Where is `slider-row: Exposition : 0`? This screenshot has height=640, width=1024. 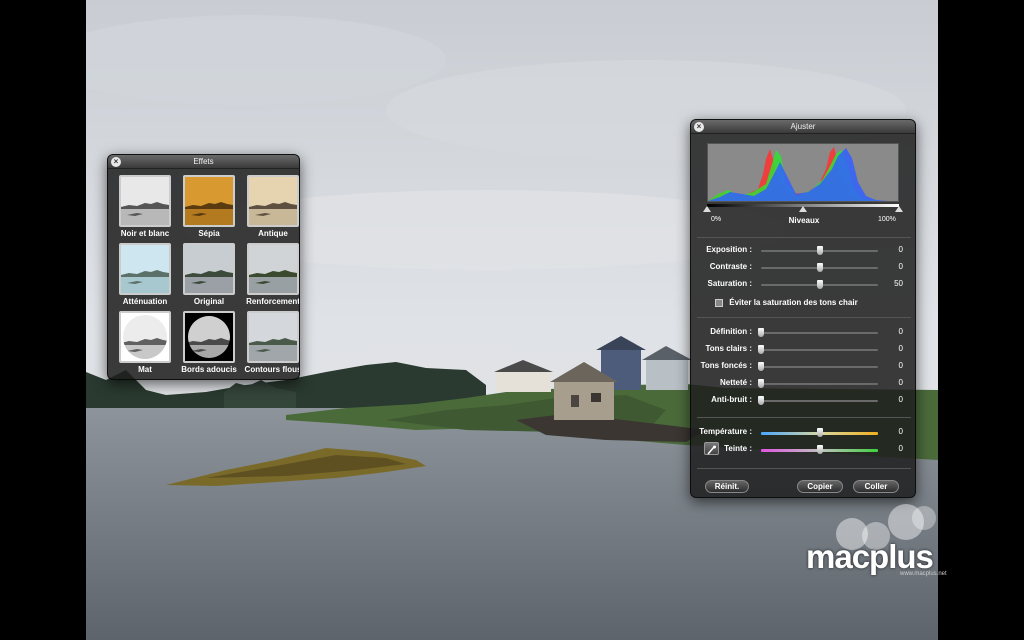 slider-row: Exposition : 0 is located at coordinates (803, 251).